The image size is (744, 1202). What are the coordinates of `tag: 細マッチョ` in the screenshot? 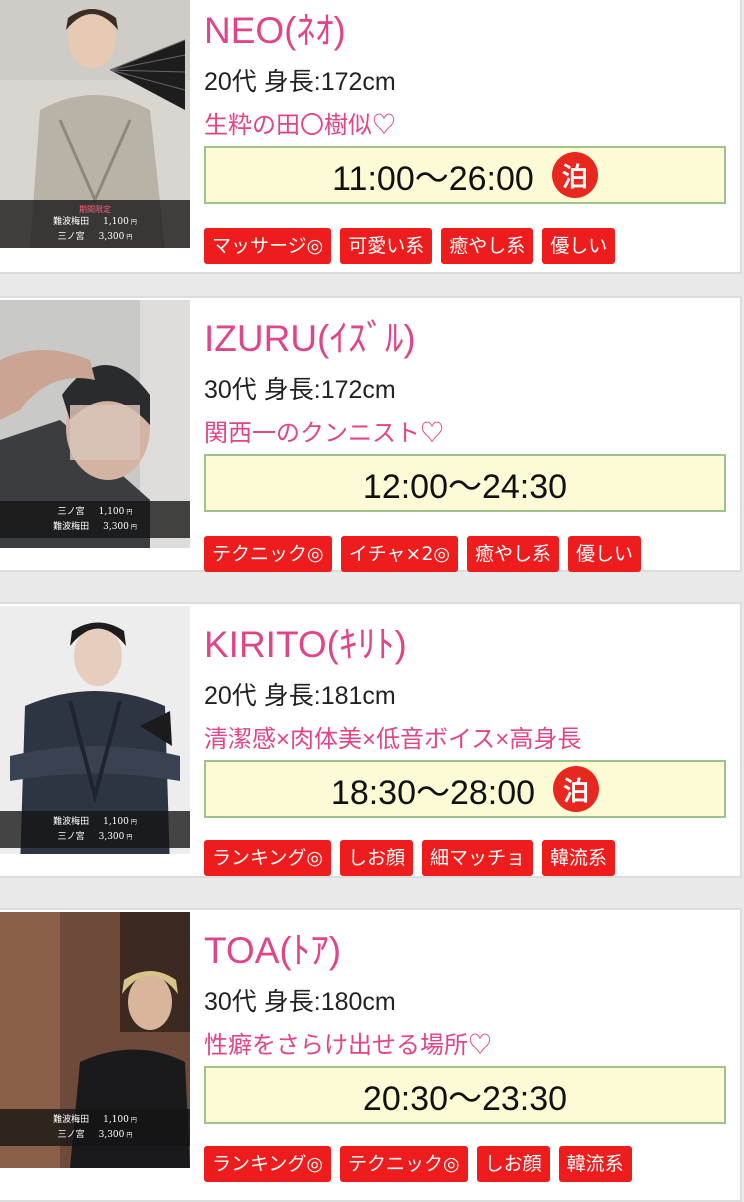 It's located at (478, 858).